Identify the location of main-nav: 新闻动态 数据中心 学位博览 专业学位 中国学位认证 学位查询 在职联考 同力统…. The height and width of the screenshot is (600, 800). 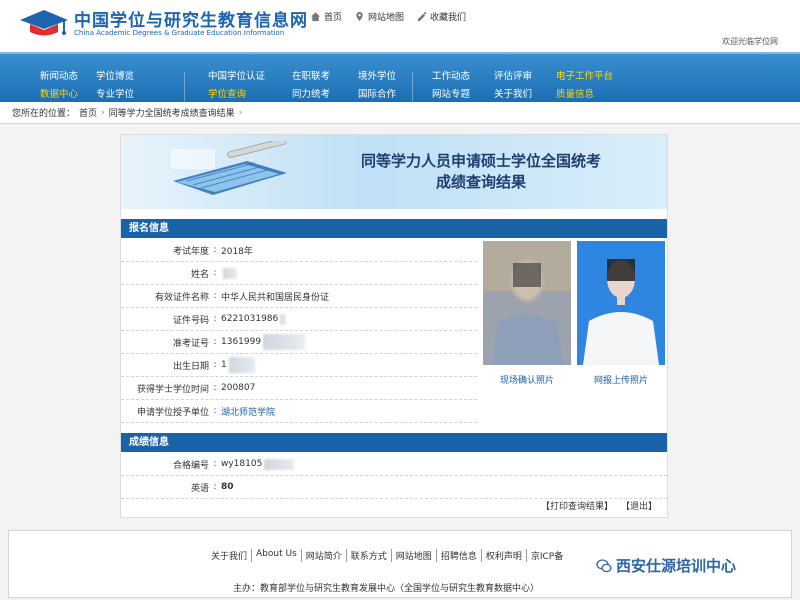
(400, 79).